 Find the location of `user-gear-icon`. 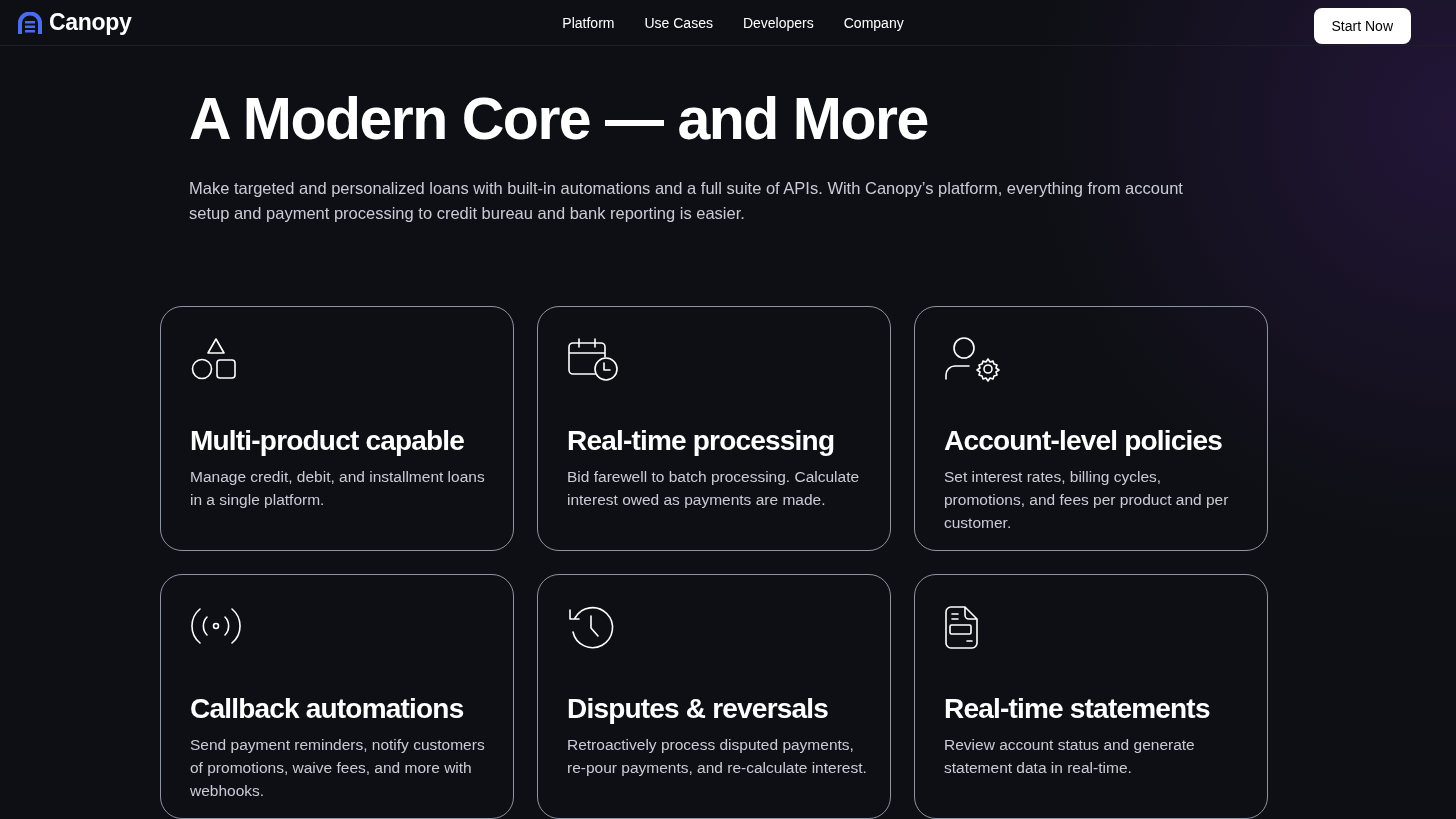

user-gear-icon is located at coordinates (972, 360).